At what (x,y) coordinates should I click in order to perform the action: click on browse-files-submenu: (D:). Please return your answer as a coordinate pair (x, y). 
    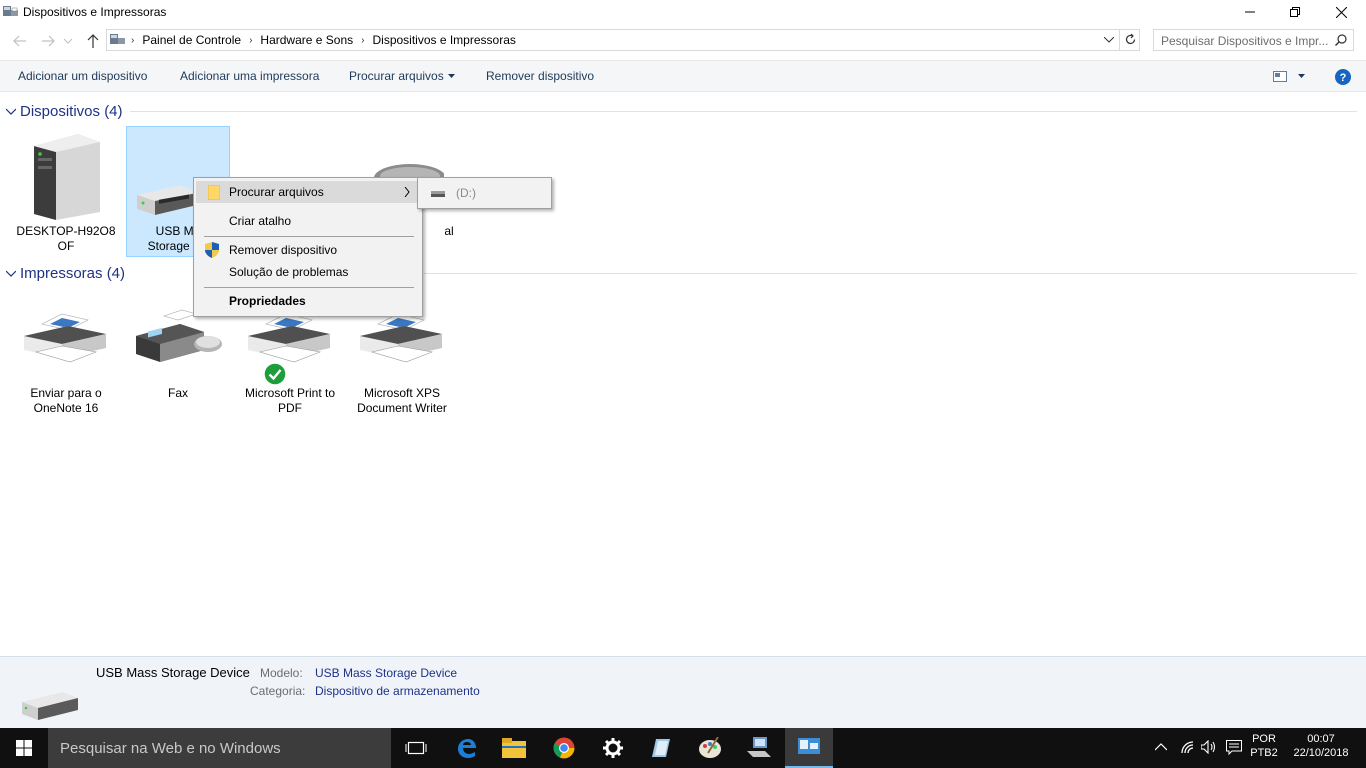
    Looking at the image, I should click on (484, 193).